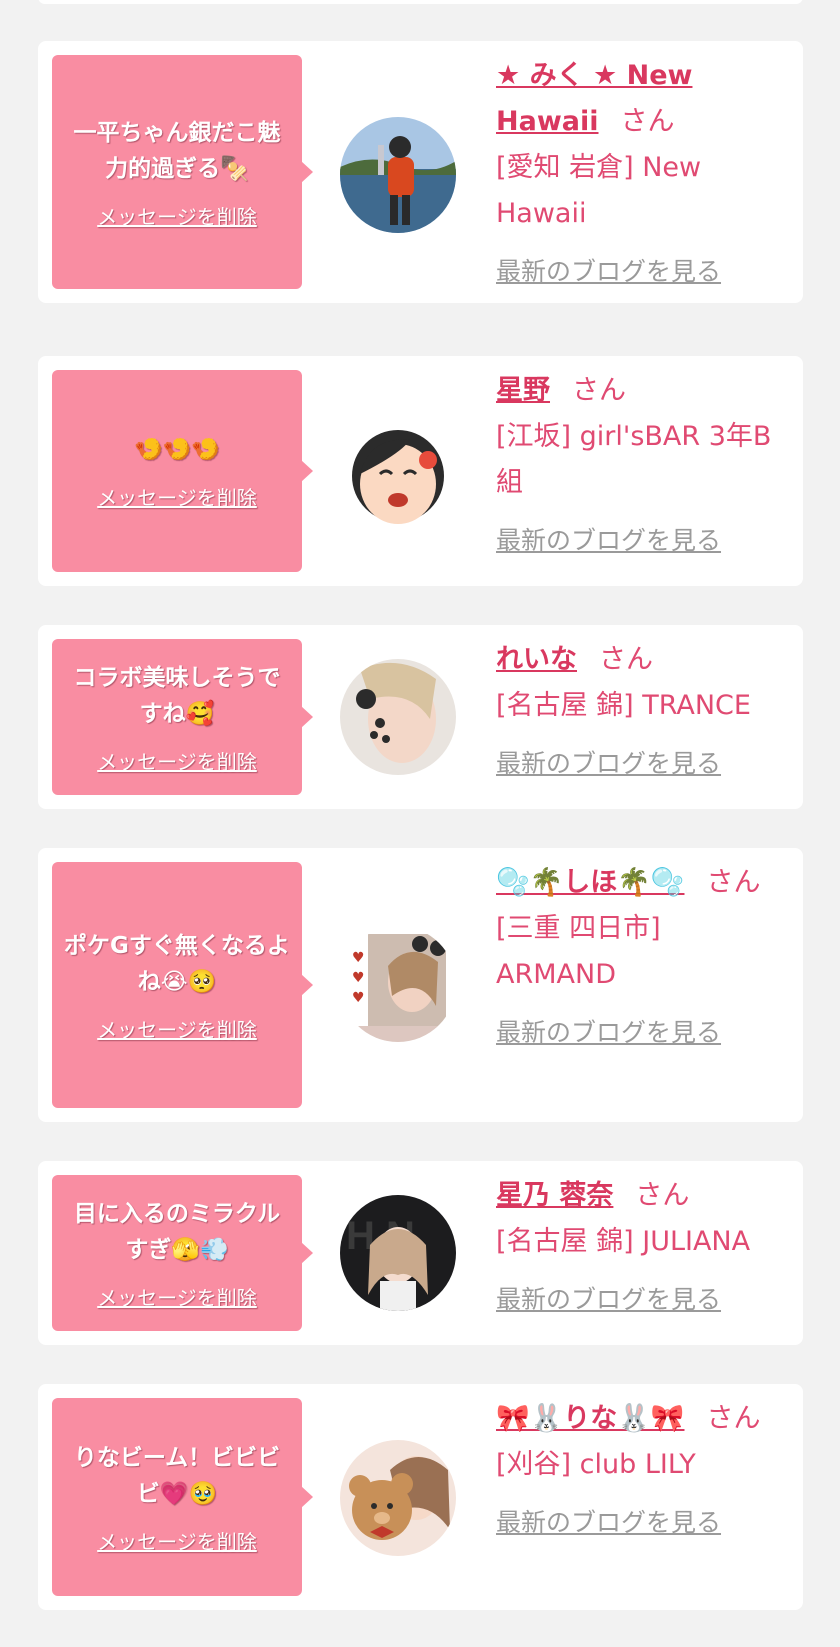 Image resolution: width=840 pixels, height=1647 pixels. Describe the element at coordinates (634, 459) in the screenshot. I see `sender-place: [江坂] girl'sBAR 3年B組` at that location.